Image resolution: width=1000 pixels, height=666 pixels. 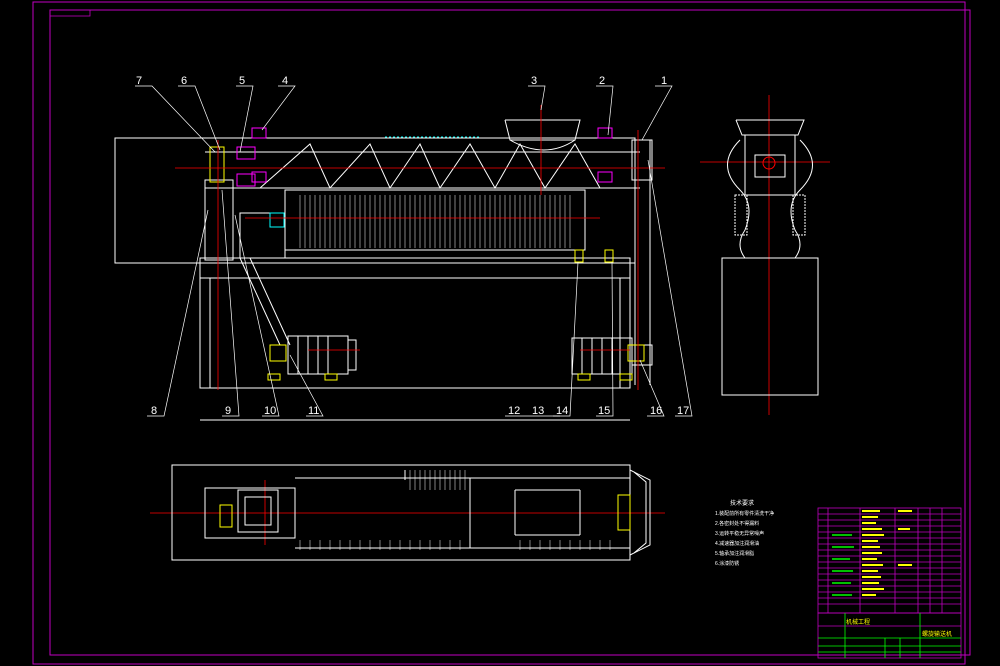 What do you see at coordinates (744, 513) in the screenshot?
I see `note-line: 1.装配前所有零件清洗干净` at bounding box center [744, 513].